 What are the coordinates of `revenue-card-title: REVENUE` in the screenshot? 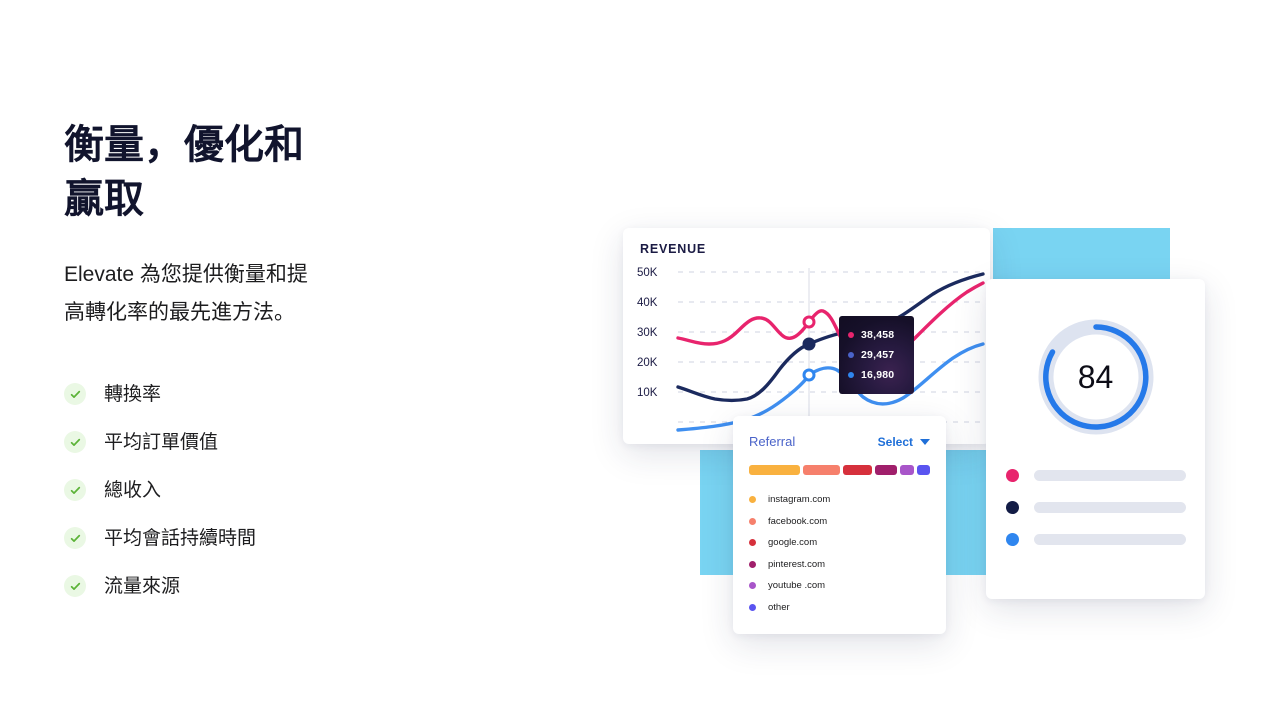 It's located at (673, 249).